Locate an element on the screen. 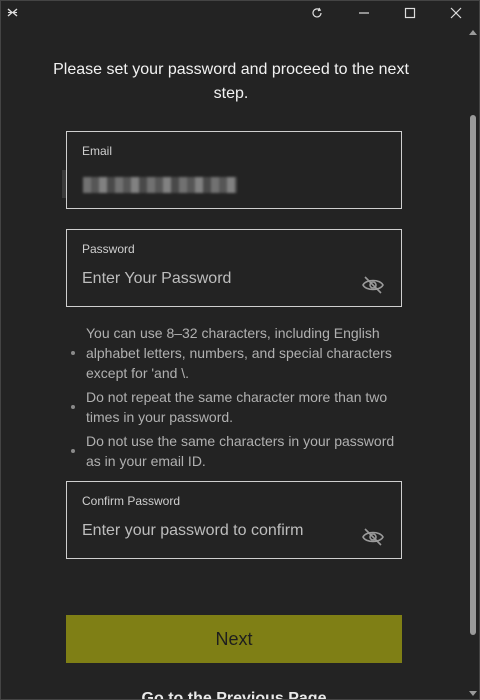 This screenshot has height=700, width=480. scrollbar-thumb is located at coordinates (473, 375).